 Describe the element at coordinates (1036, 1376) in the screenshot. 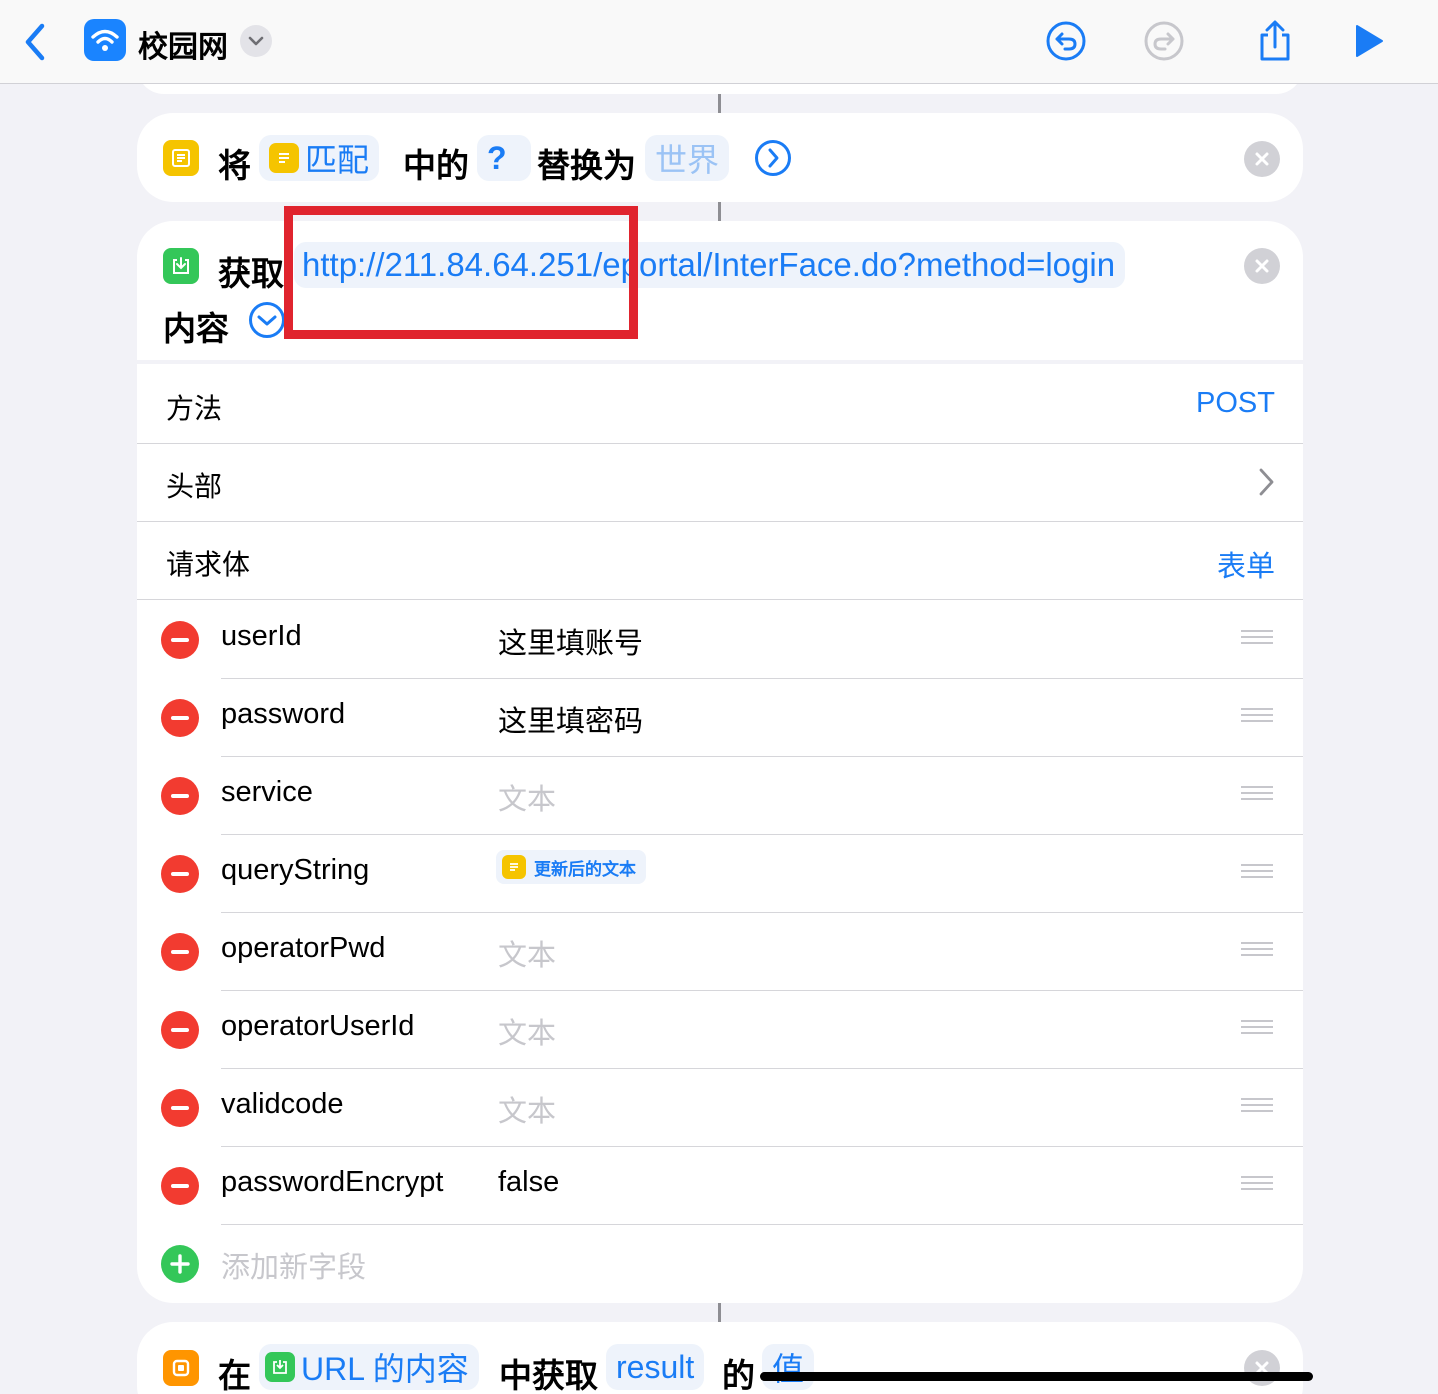

I see `home-indicator` at that location.